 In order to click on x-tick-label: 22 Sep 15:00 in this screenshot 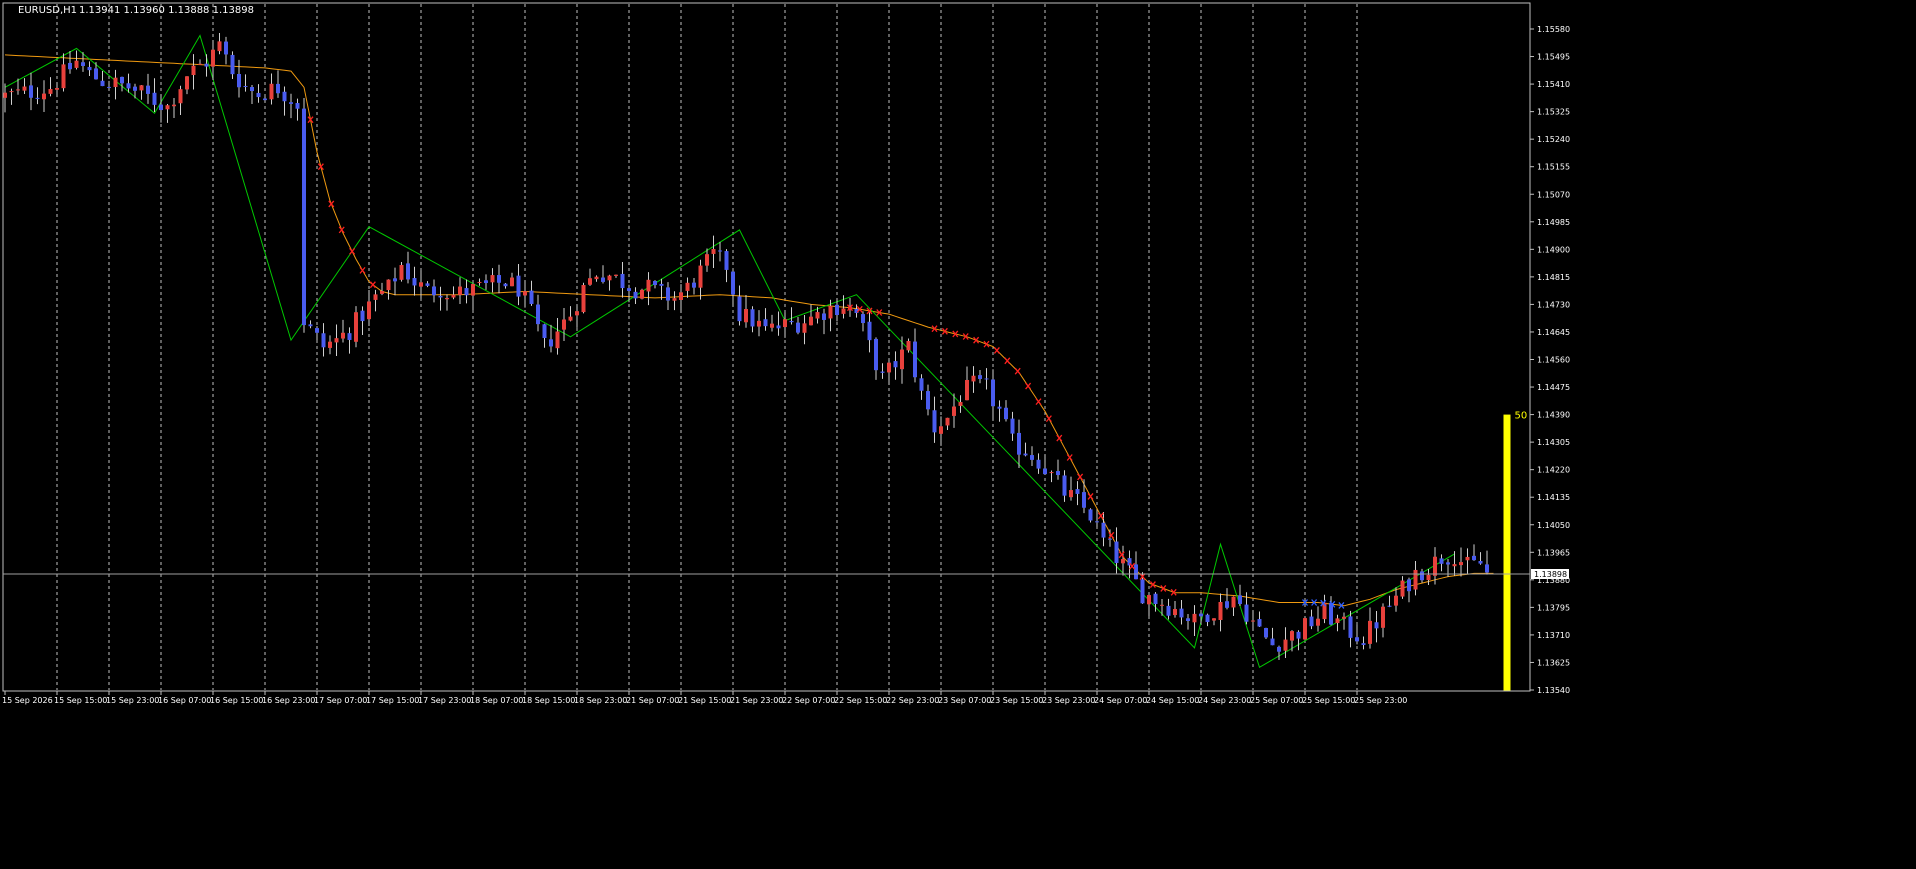, I will do `click(860, 700)`.